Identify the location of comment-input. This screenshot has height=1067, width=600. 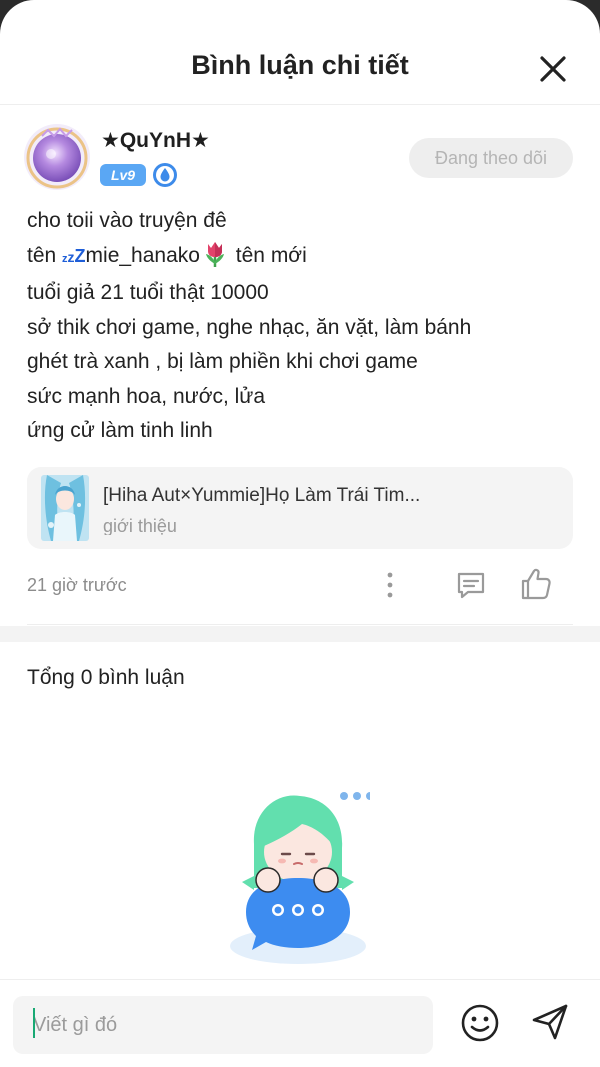
(223, 1025).